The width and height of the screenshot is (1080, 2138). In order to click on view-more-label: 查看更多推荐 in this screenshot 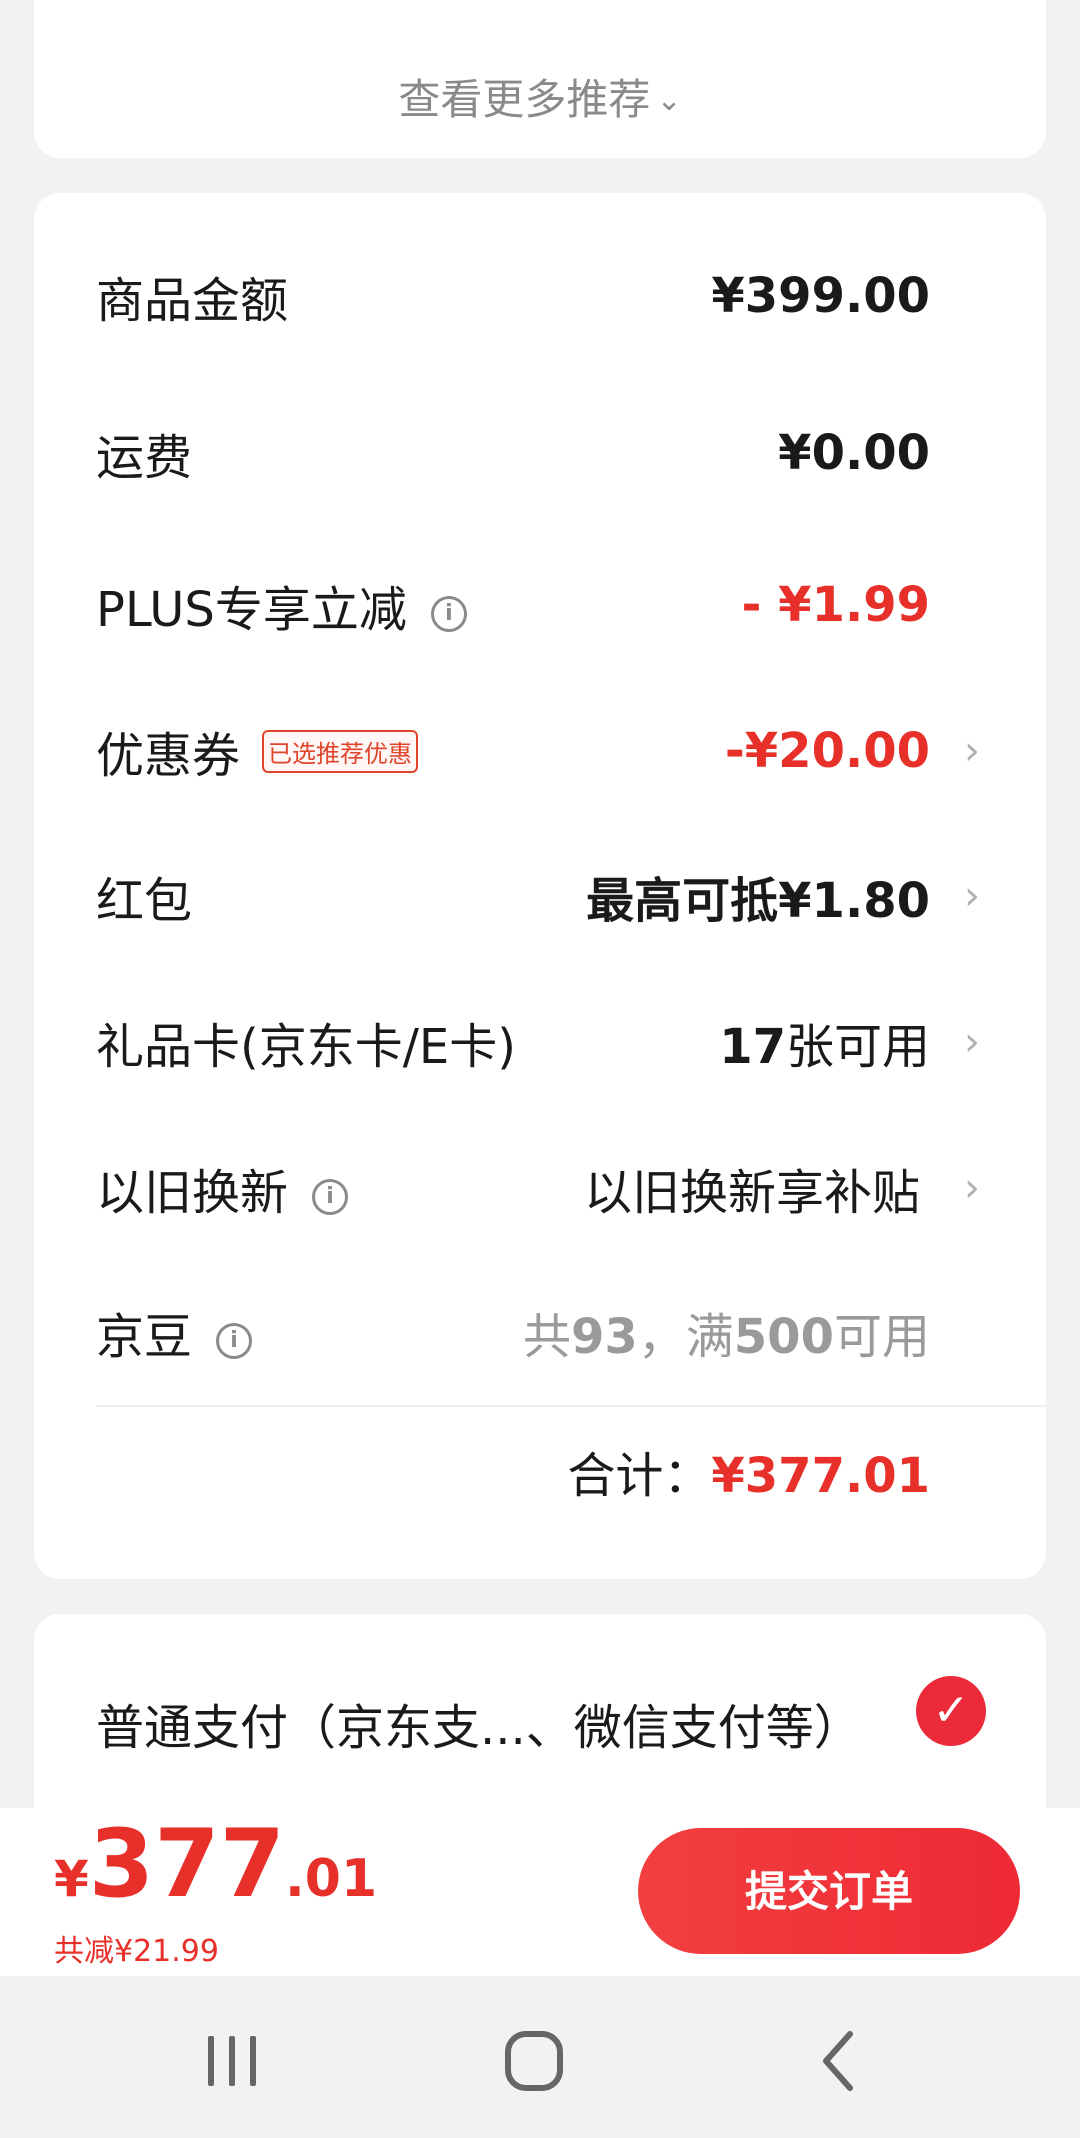, I will do `click(524, 99)`.